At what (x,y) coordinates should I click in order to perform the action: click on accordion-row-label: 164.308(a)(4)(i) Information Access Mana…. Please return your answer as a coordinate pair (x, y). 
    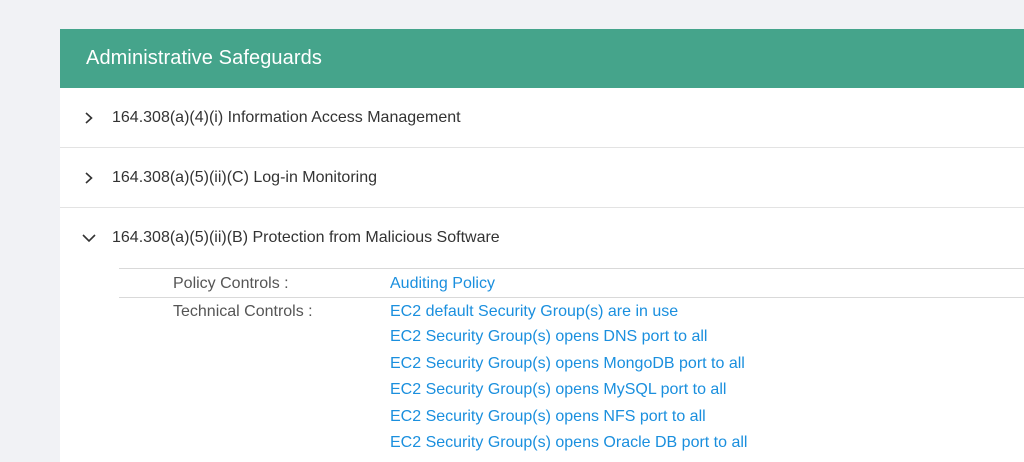
    Looking at the image, I should click on (286, 117).